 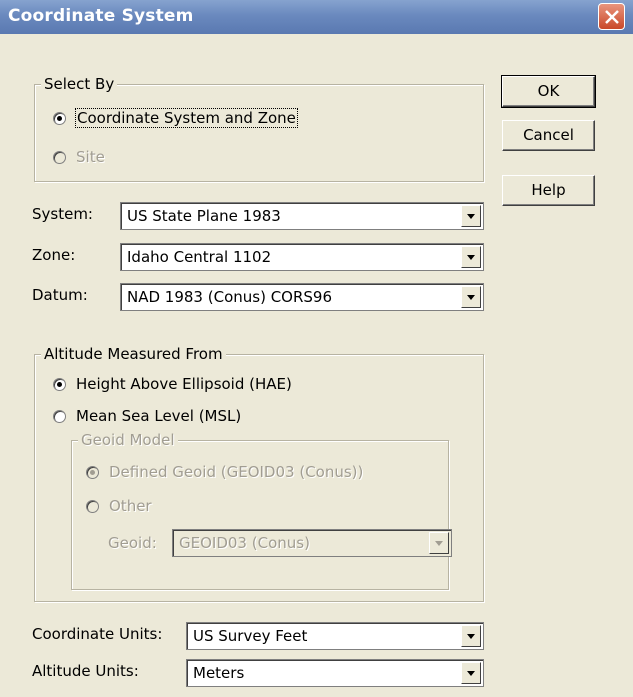 What do you see at coordinates (60, 295) in the screenshot?
I see `datum-label: Datum:` at bounding box center [60, 295].